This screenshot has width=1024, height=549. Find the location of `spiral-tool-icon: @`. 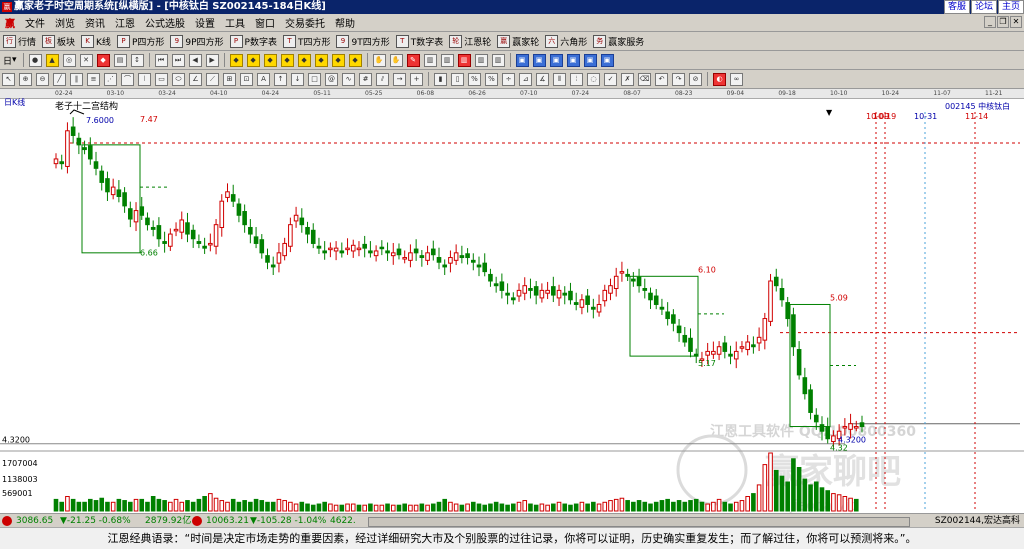

spiral-tool-icon: @ is located at coordinates (331, 79).